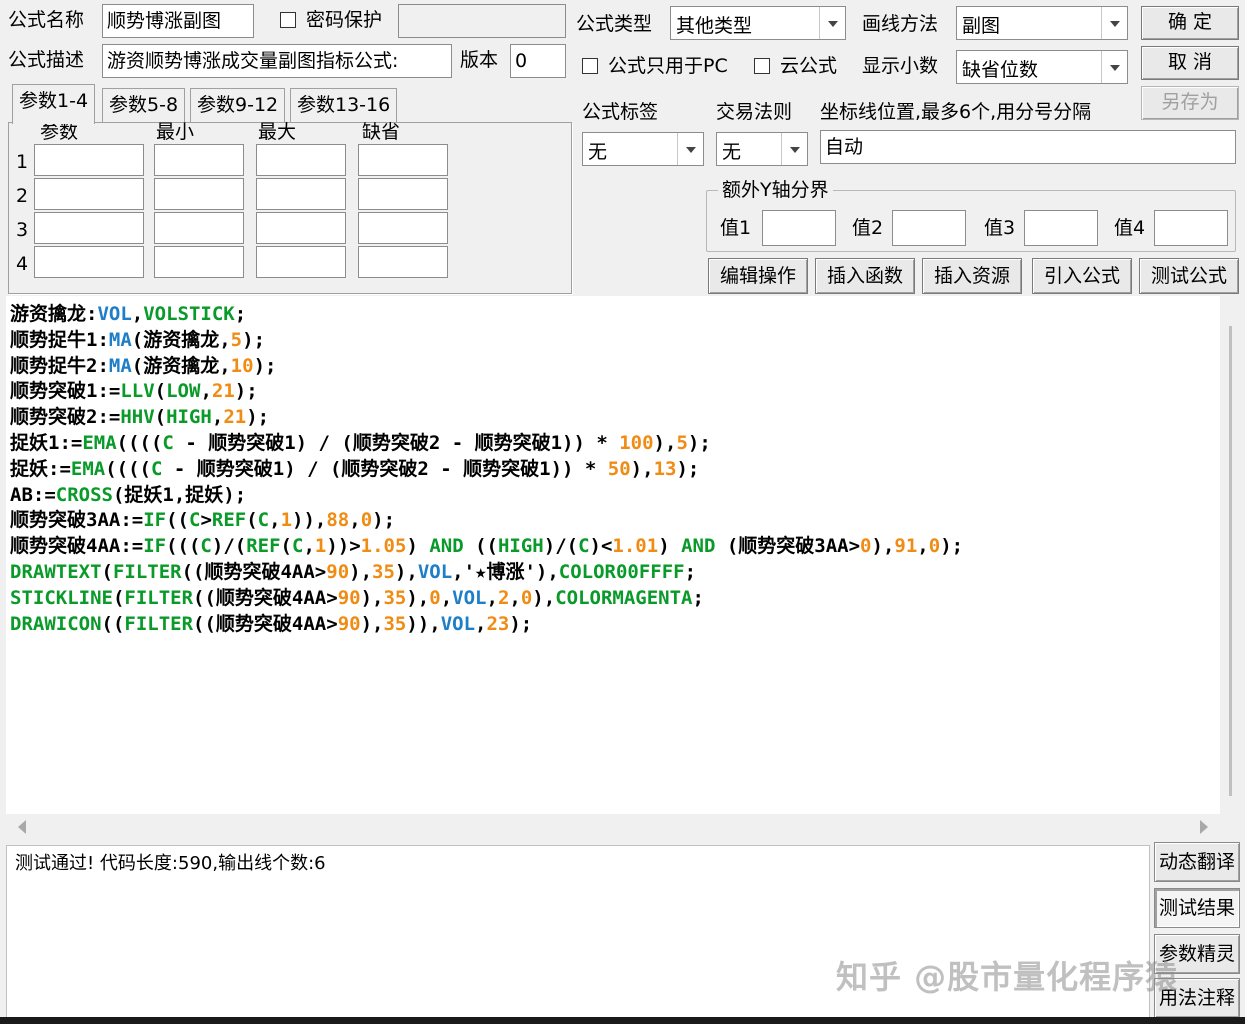 This screenshot has height=1024, width=1245. Describe the element at coordinates (56, 623) in the screenshot. I see `code-token: DRAWICON` at that location.